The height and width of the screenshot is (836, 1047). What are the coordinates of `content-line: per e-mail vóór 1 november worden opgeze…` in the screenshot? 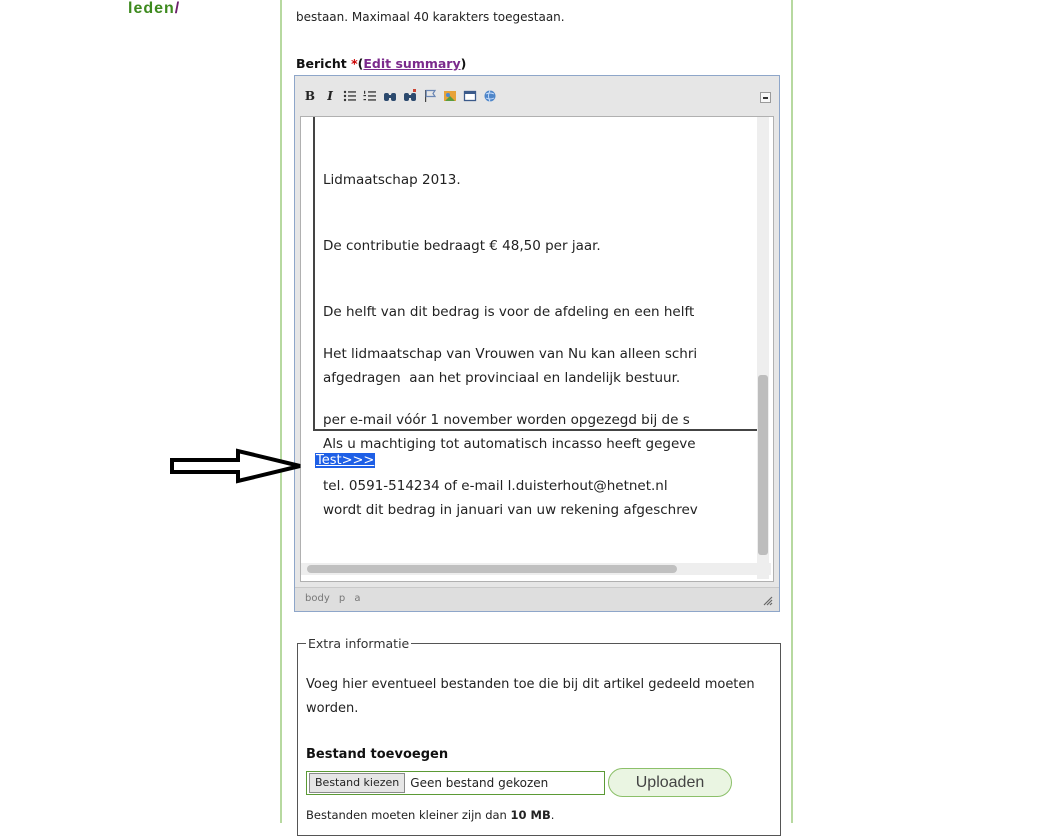 It's located at (506, 420).